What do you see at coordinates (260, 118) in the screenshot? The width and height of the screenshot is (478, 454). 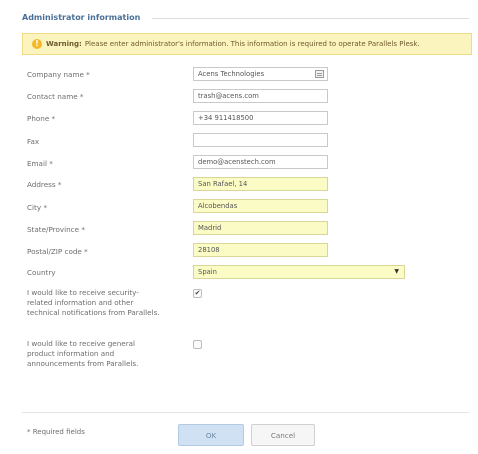 I see `phone-field` at bounding box center [260, 118].